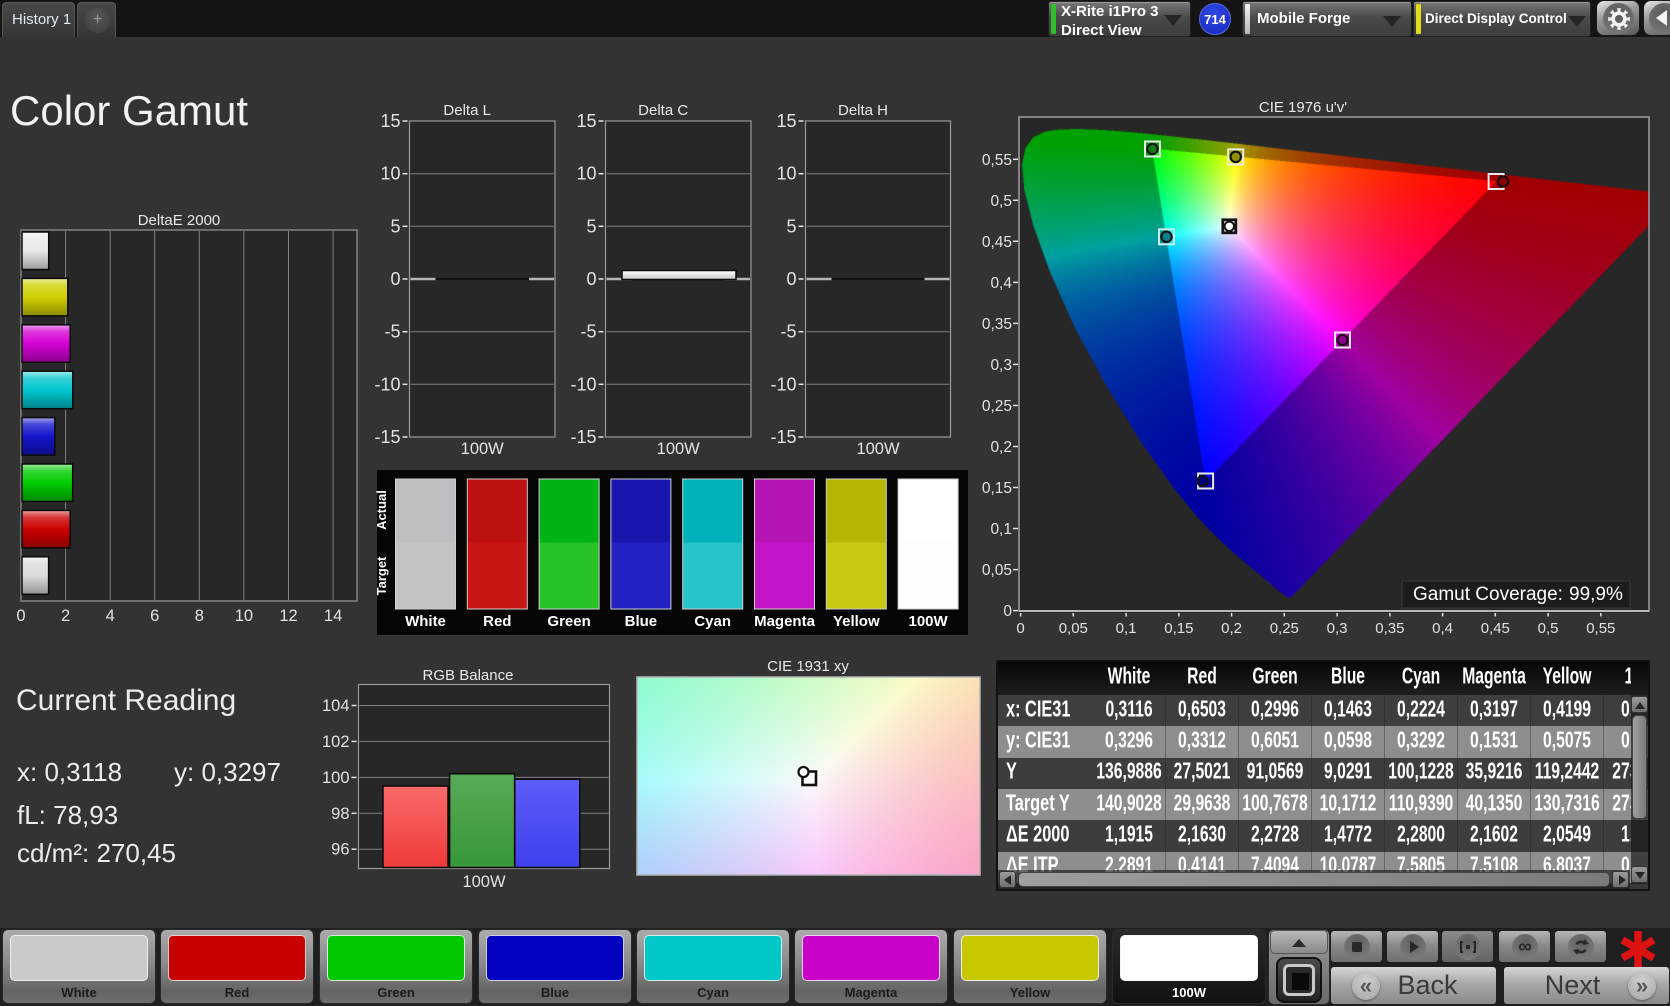 The image size is (1670, 1006). What do you see at coordinates (1488, 594) in the screenshot?
I see `svg-text: Gamut Coverage:` at bounding box center [1488, 594].